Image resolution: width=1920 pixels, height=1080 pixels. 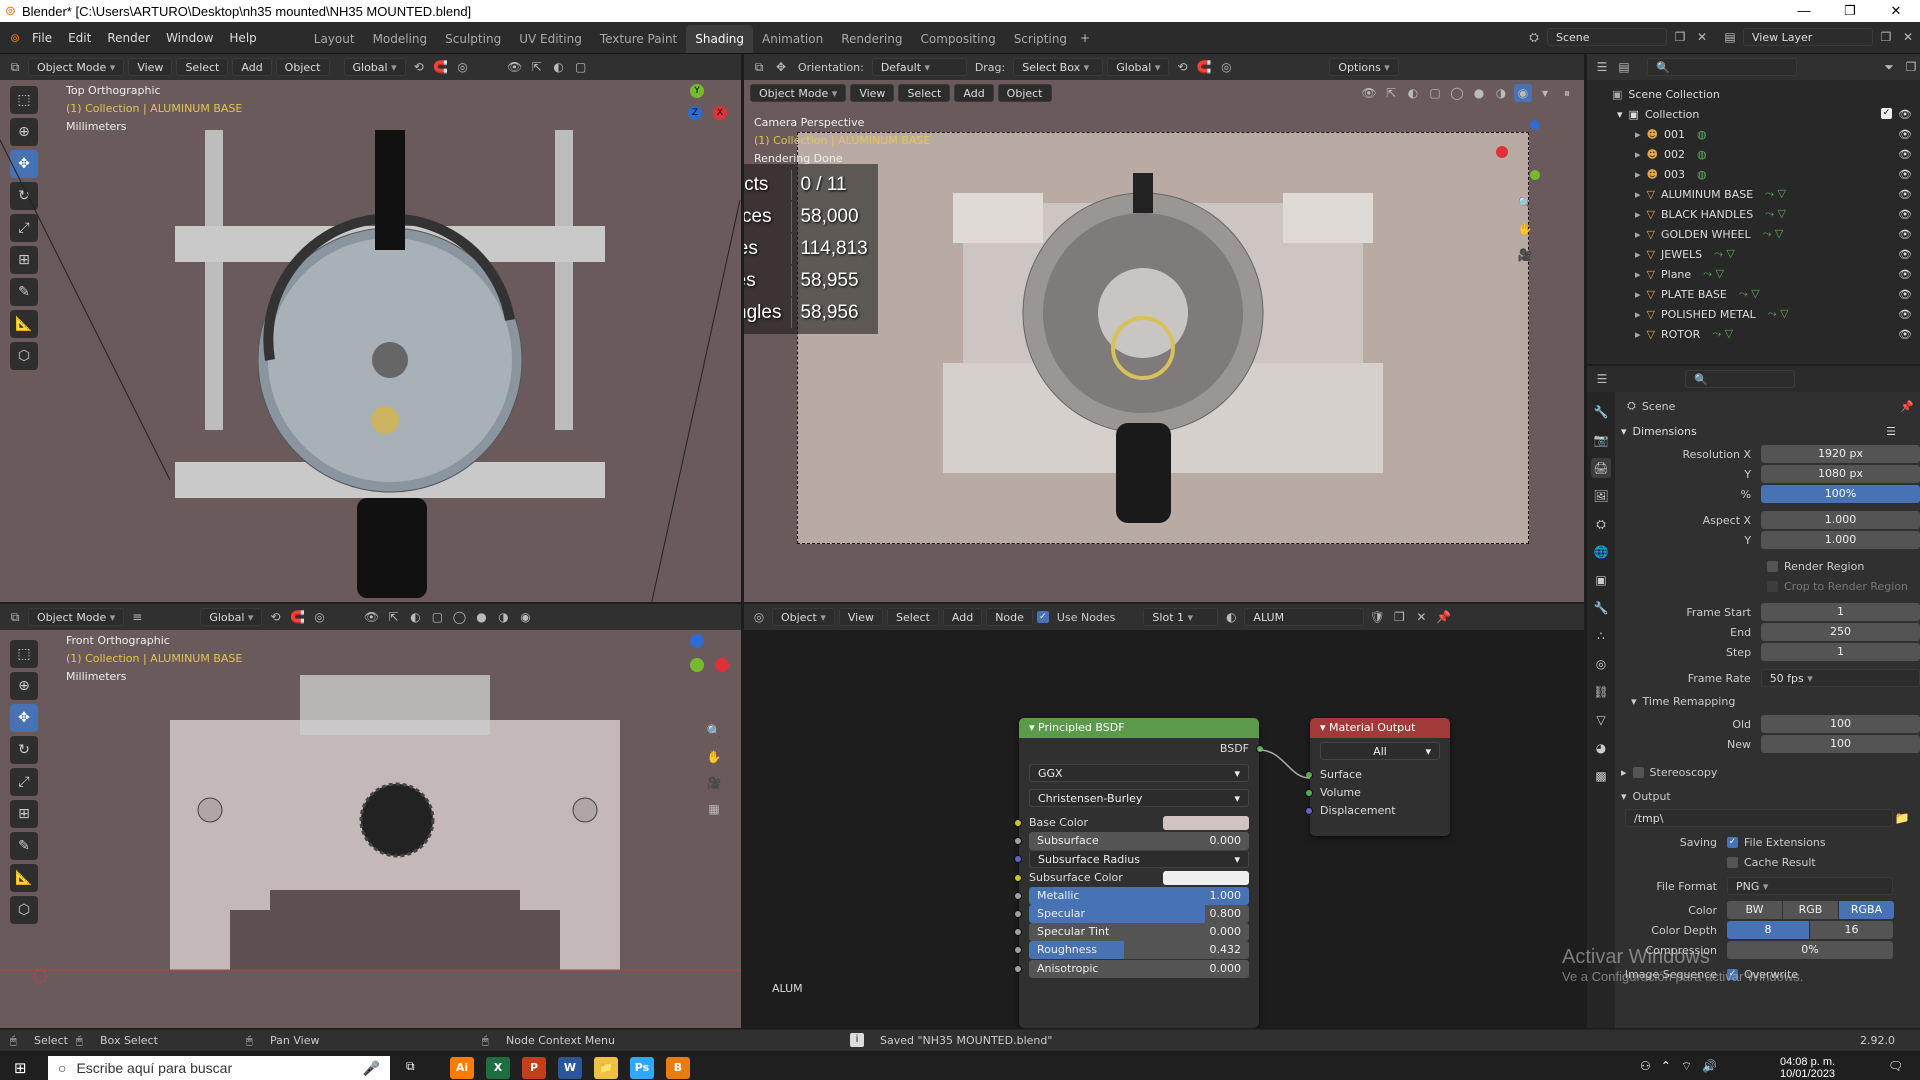 I want to click on navigation-gizmo, so click(x=705, y=664).